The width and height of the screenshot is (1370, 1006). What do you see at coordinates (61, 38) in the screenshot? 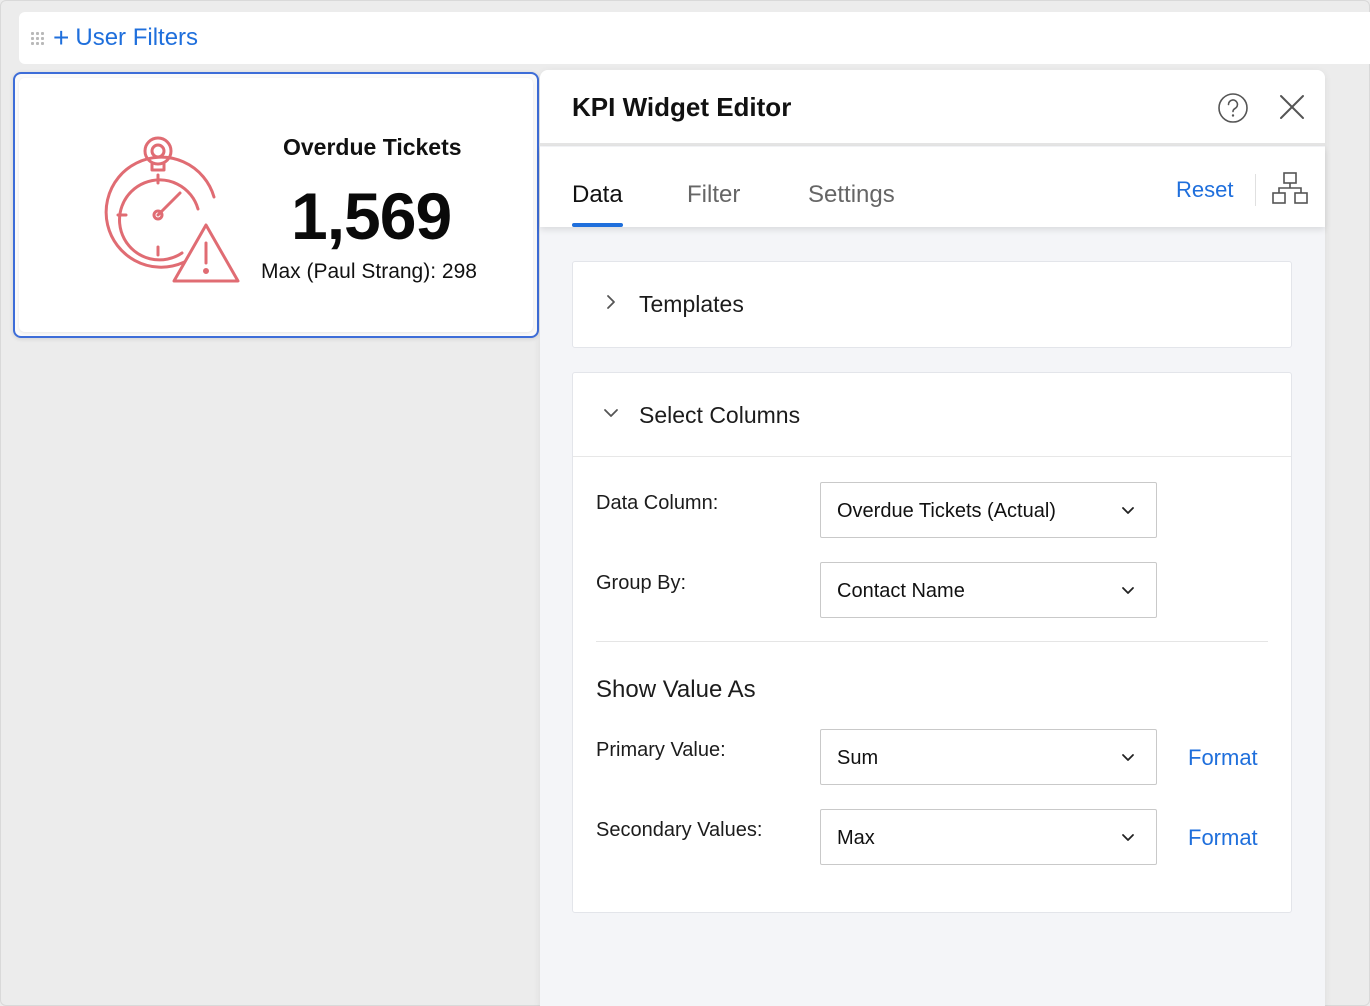
I see `plus-icon: +` at bounding box center [61, 38].